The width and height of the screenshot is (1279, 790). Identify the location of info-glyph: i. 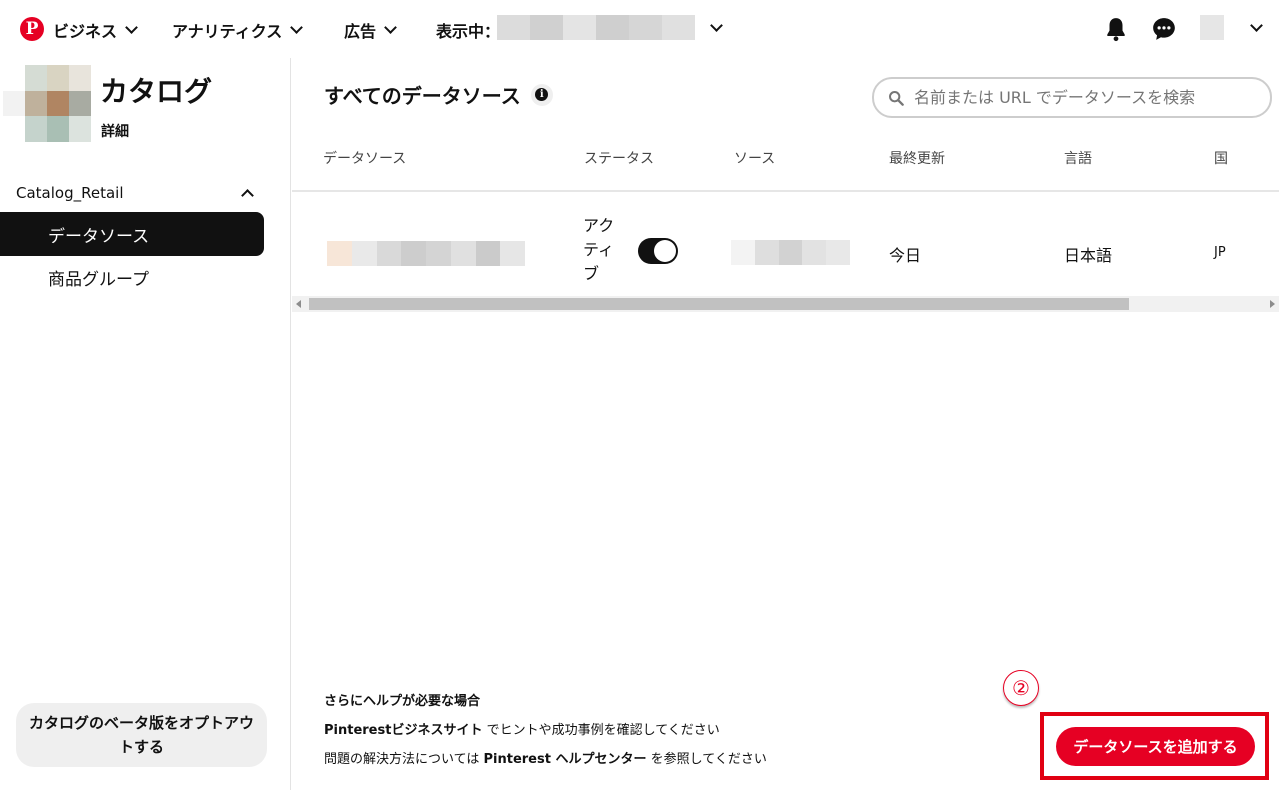
(542, 94).